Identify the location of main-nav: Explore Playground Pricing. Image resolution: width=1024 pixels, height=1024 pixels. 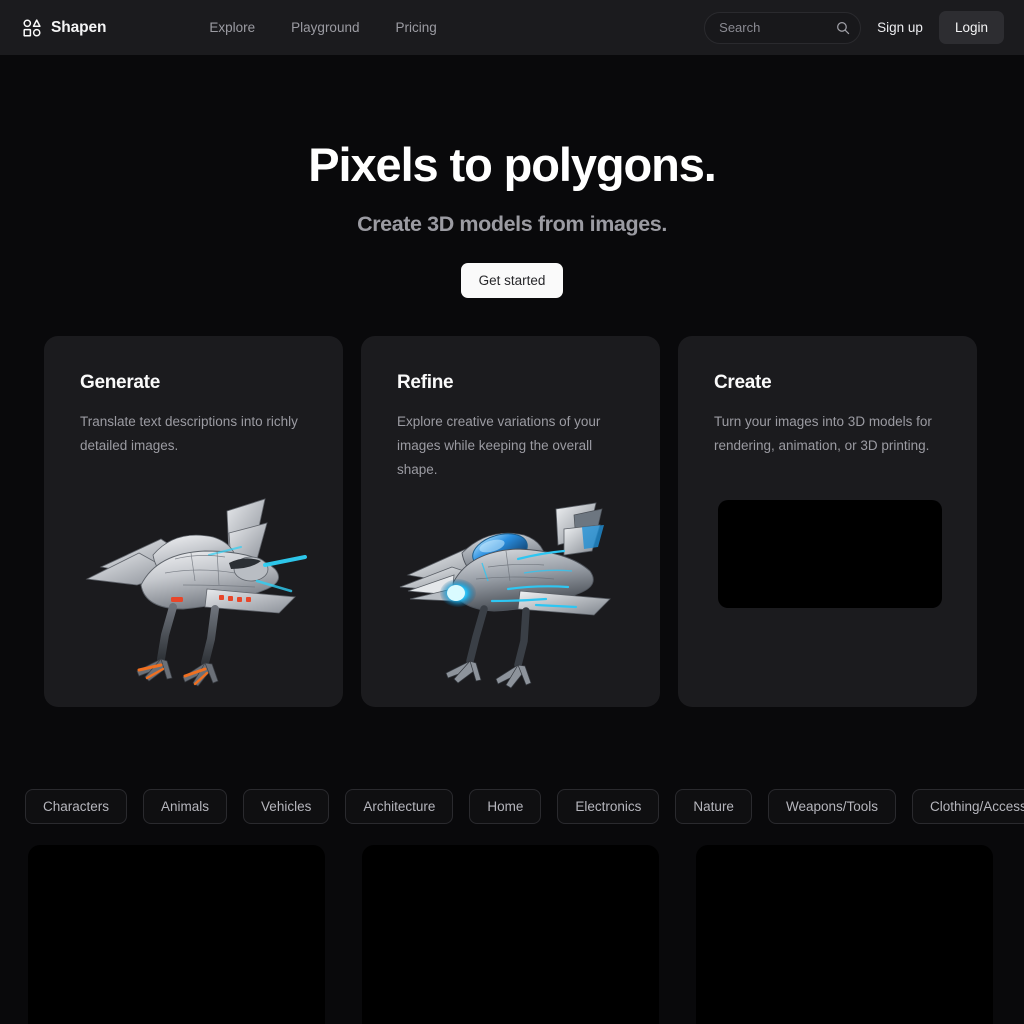
(322, 27).